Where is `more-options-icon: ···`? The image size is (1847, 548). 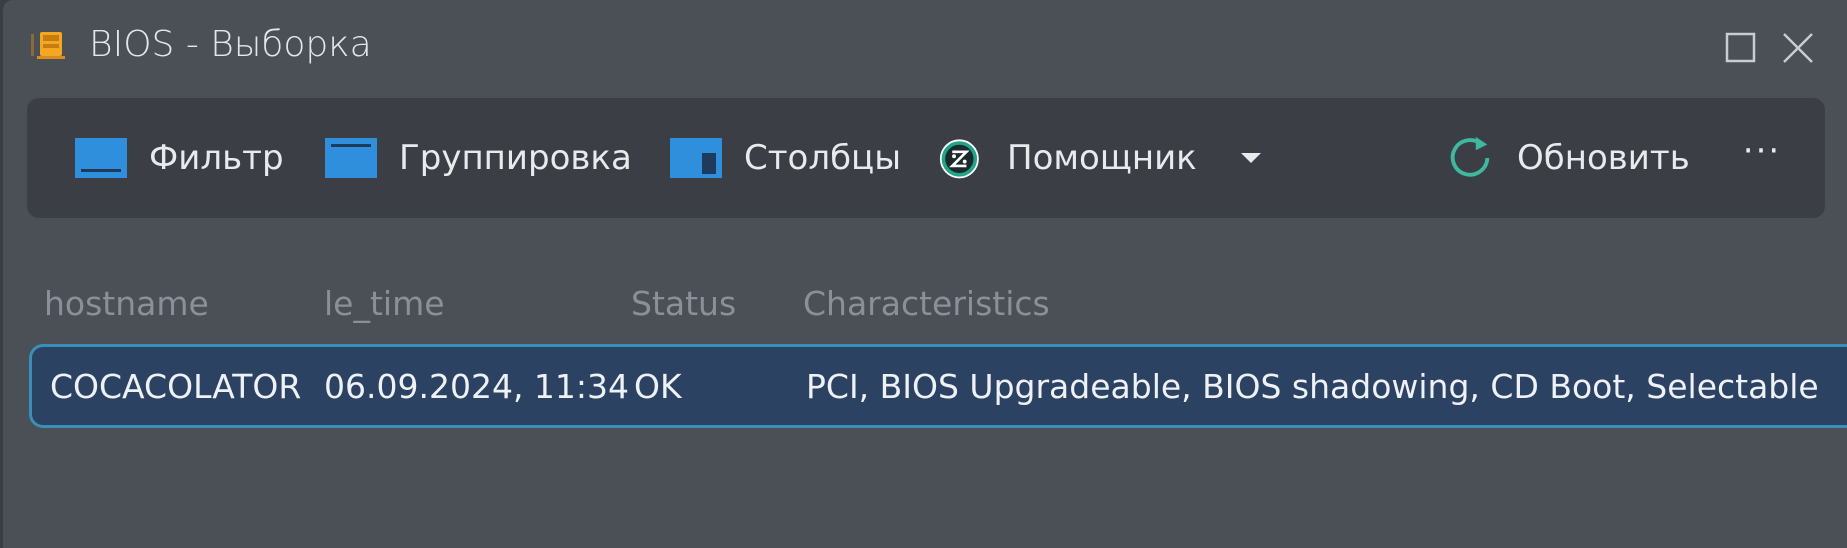
more-options-icon: ··· is located at coordinates (1762, 151).